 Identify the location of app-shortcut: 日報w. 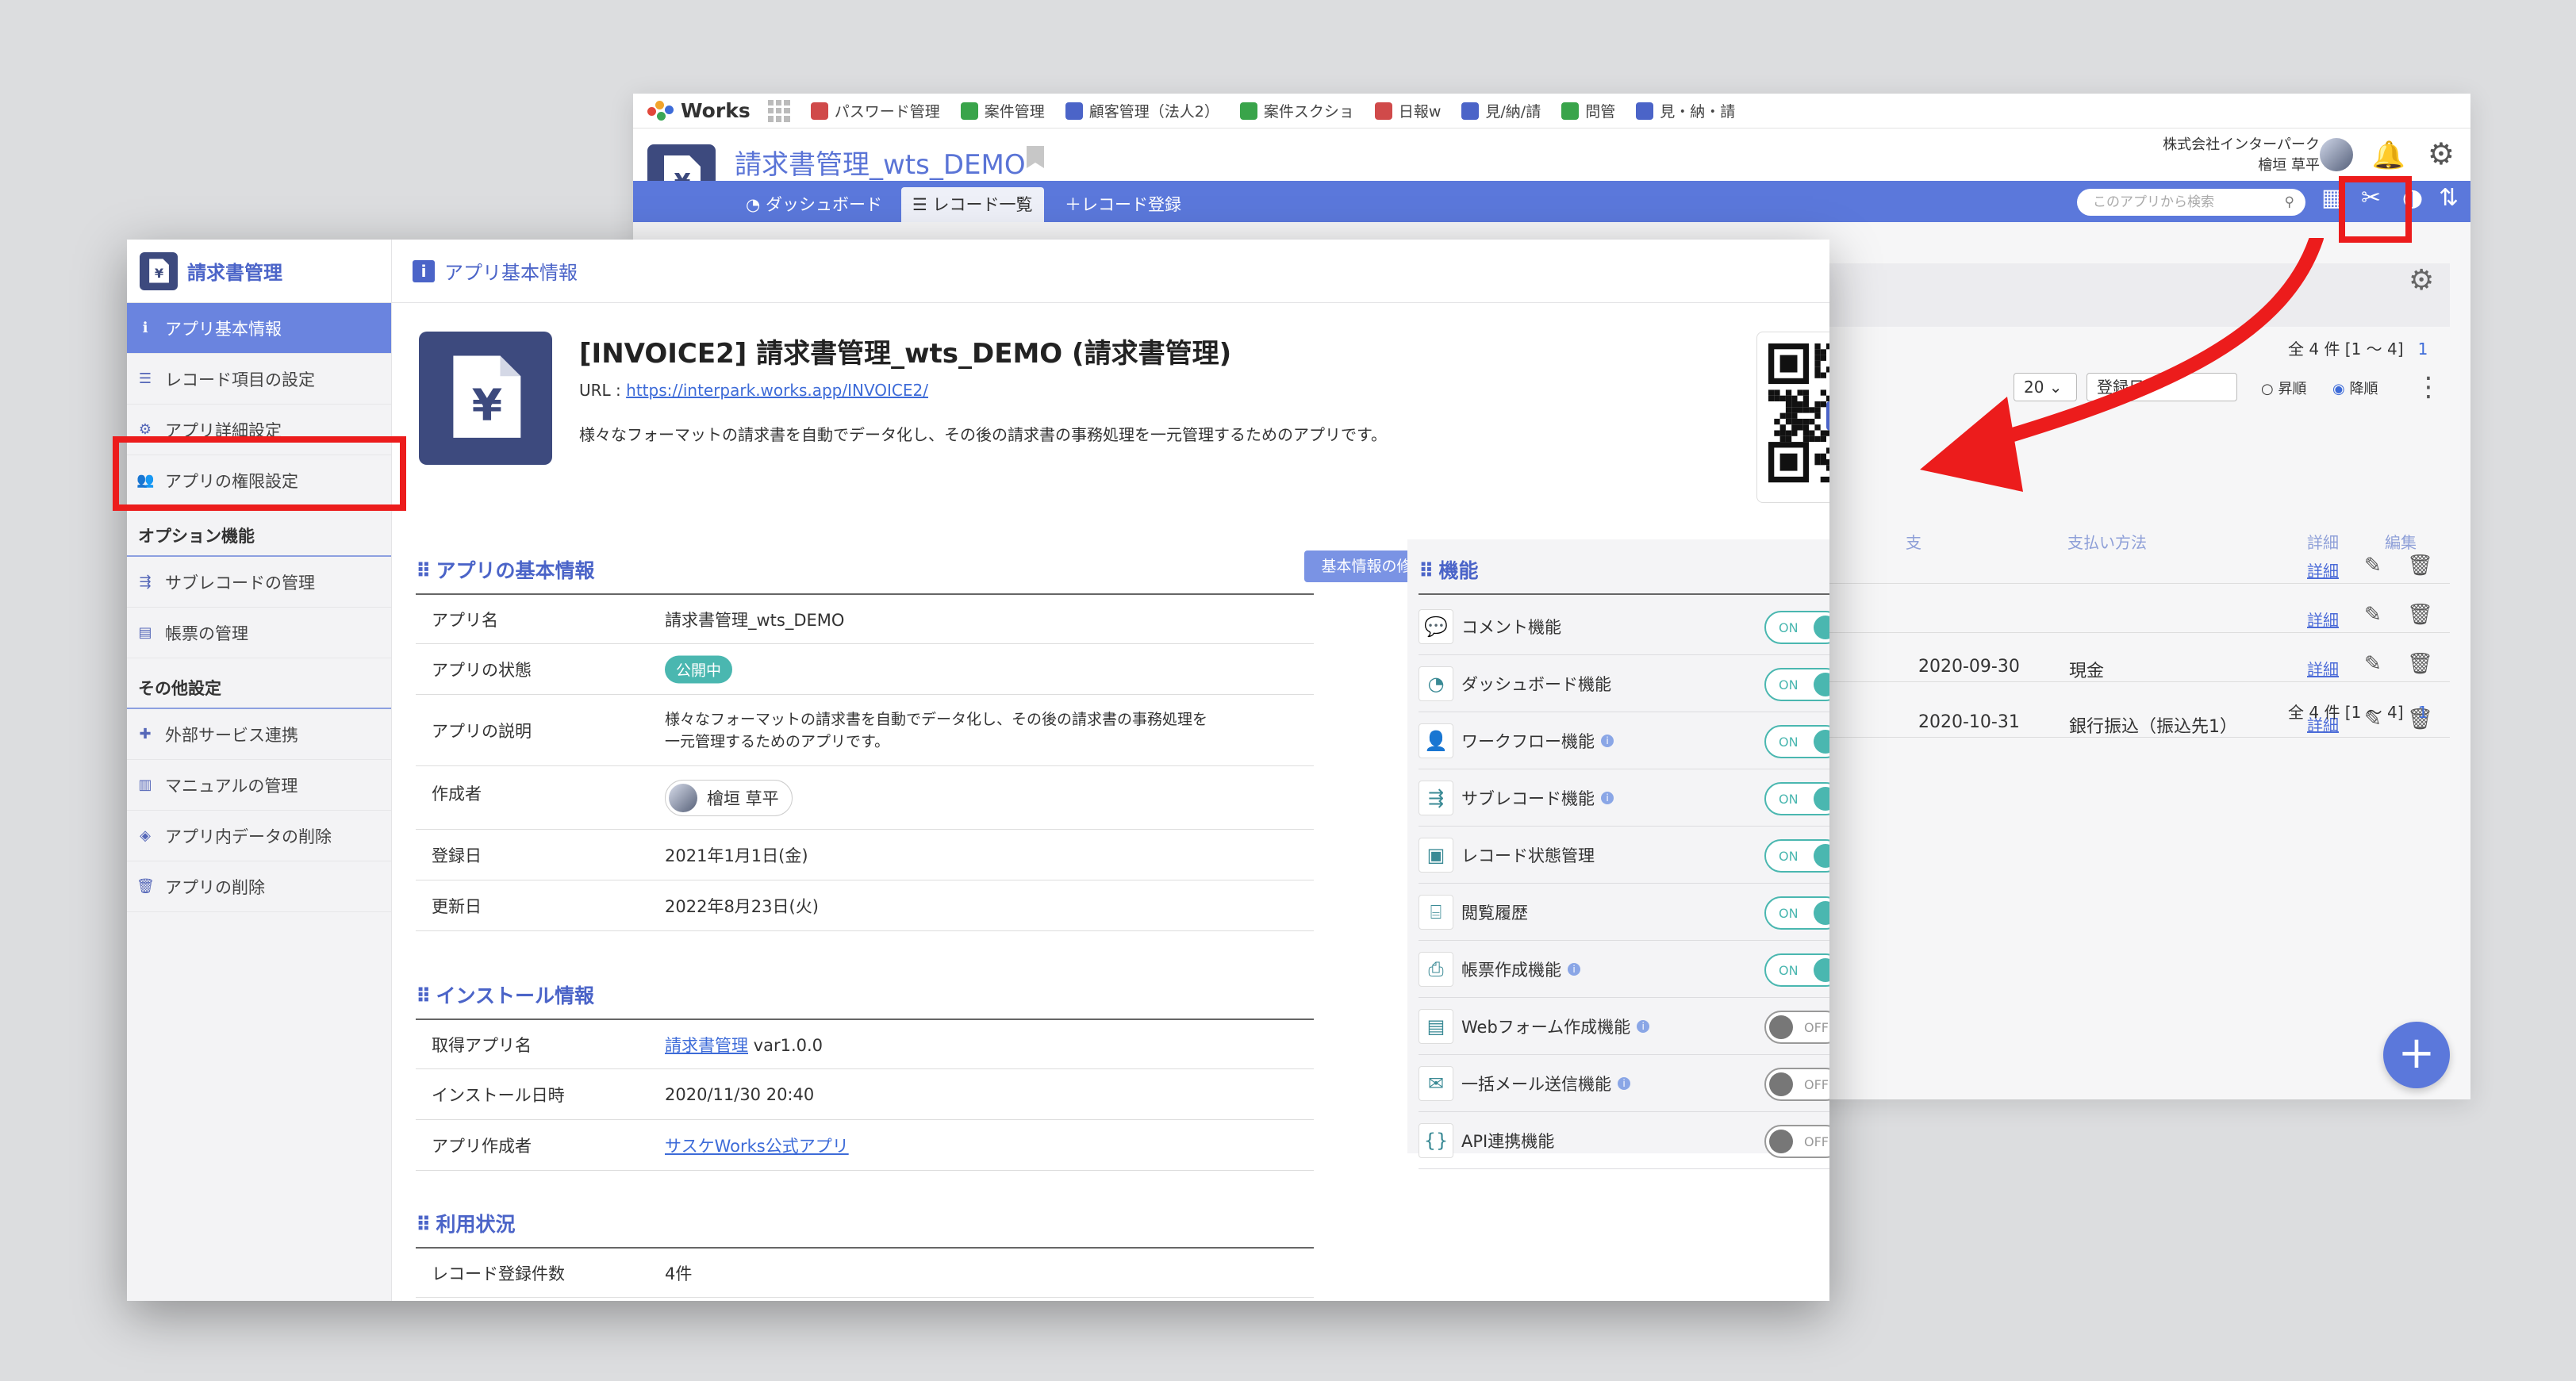
(1407, 110).